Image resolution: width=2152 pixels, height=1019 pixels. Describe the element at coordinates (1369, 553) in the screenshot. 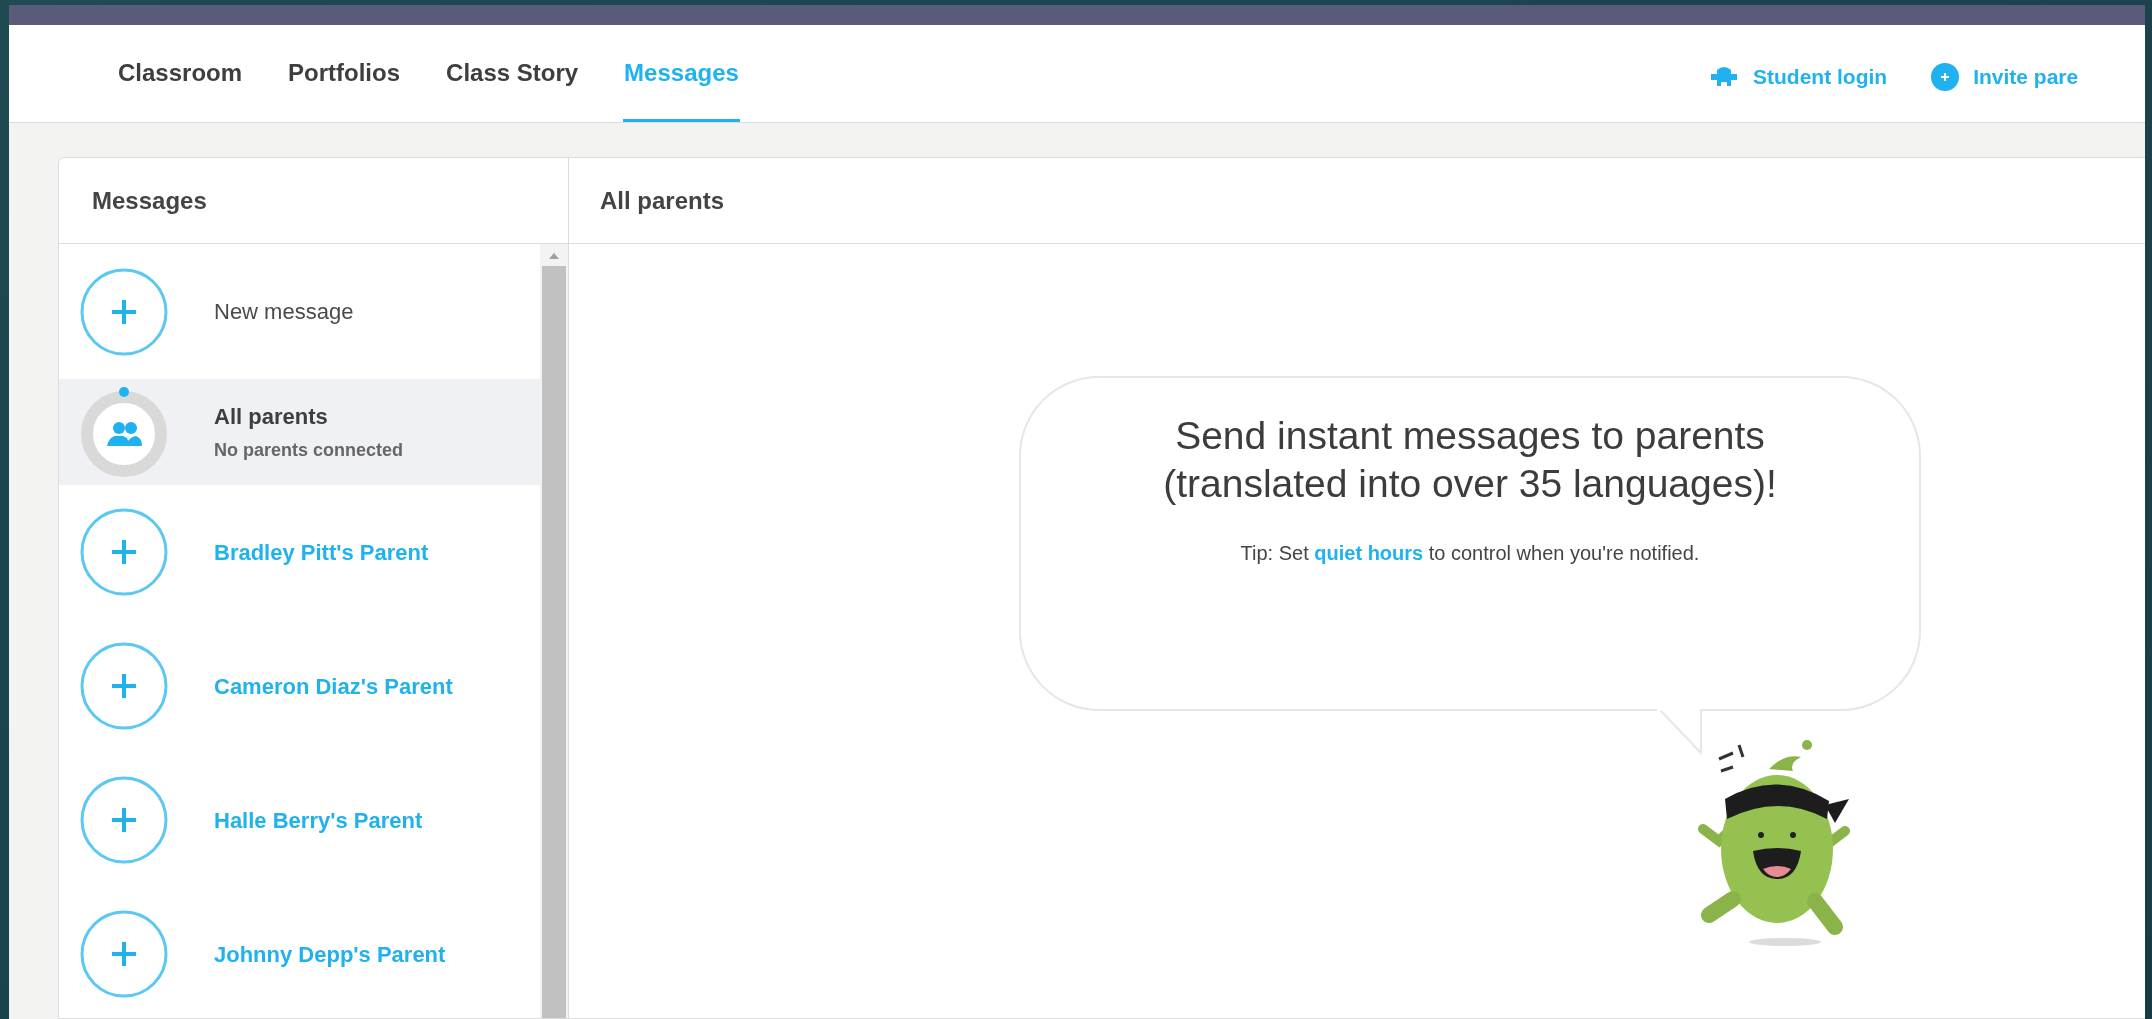

I see `quiet-hours-link: quiet hours` at that location.